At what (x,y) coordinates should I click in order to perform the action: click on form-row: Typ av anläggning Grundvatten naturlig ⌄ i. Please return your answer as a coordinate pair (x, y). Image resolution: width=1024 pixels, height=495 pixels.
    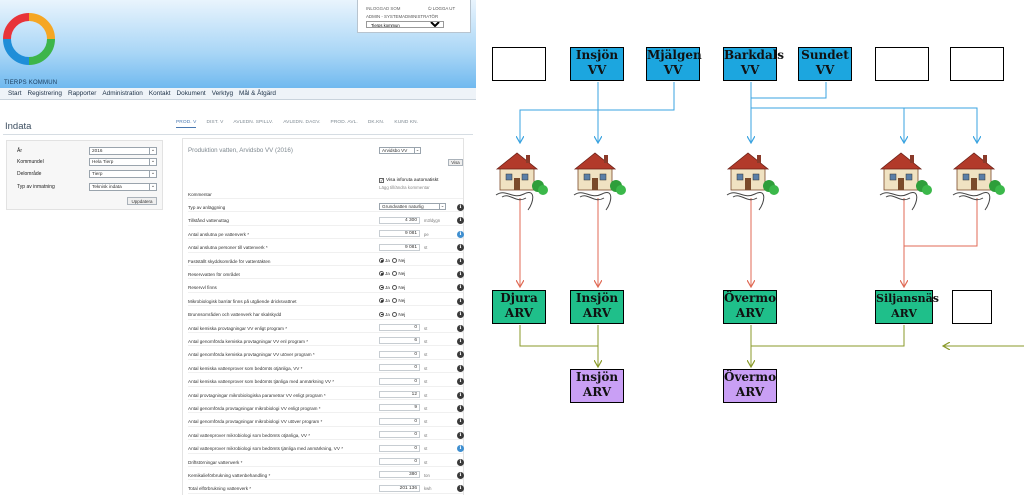
    Looking at the image, I should click on (326, 208).